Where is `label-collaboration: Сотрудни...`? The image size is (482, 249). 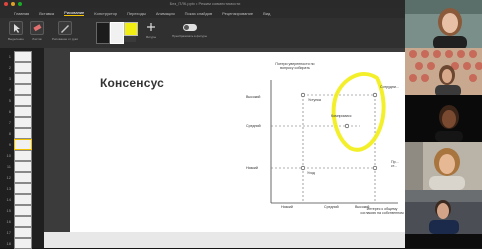 label-collaboration: Сотрудни... is located at coordinates (389, 87).